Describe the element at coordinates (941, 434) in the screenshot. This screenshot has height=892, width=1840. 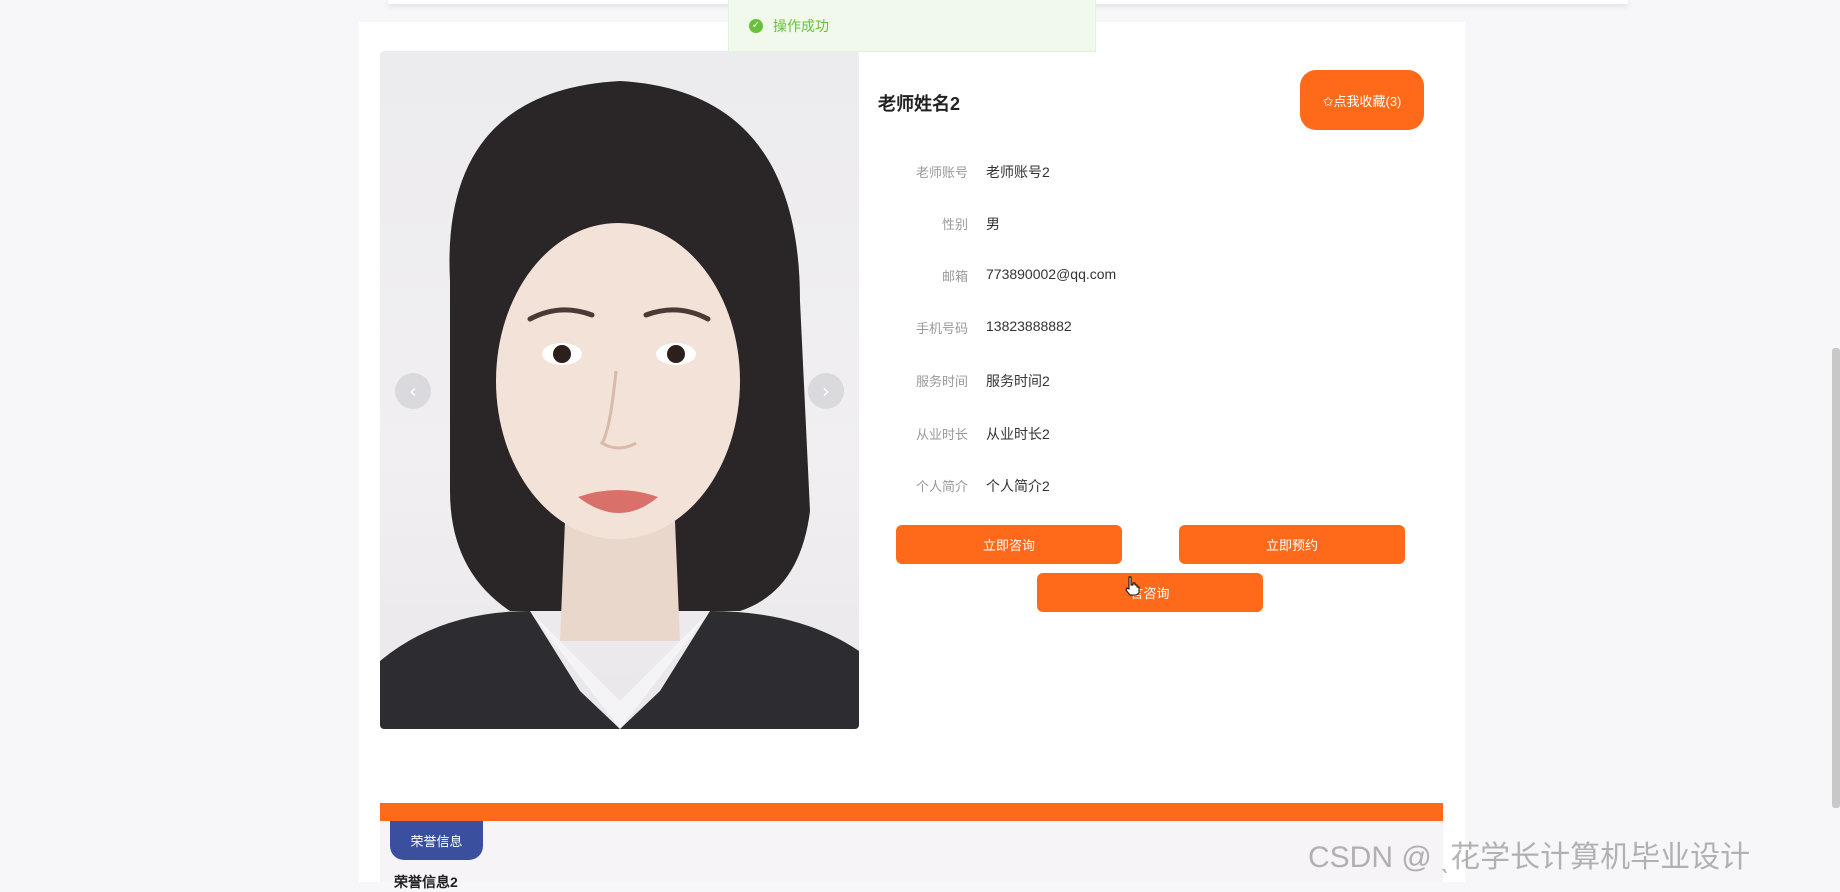
I see `detail-label: 从业时长` at that location.